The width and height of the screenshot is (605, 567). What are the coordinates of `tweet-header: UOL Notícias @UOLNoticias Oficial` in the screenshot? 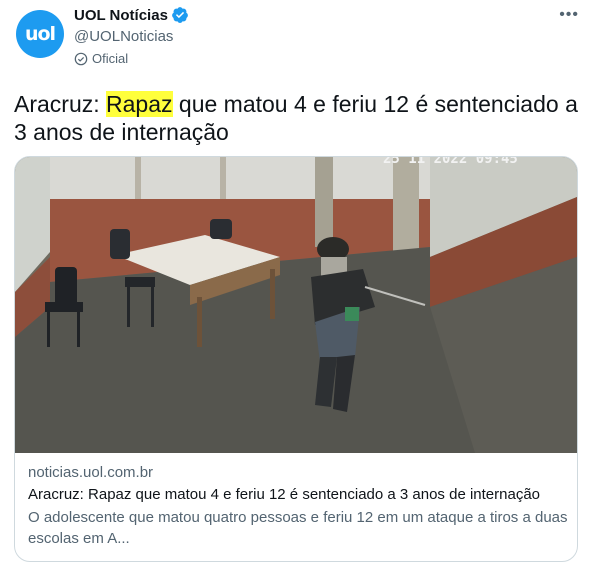 It's located at (131, 35).